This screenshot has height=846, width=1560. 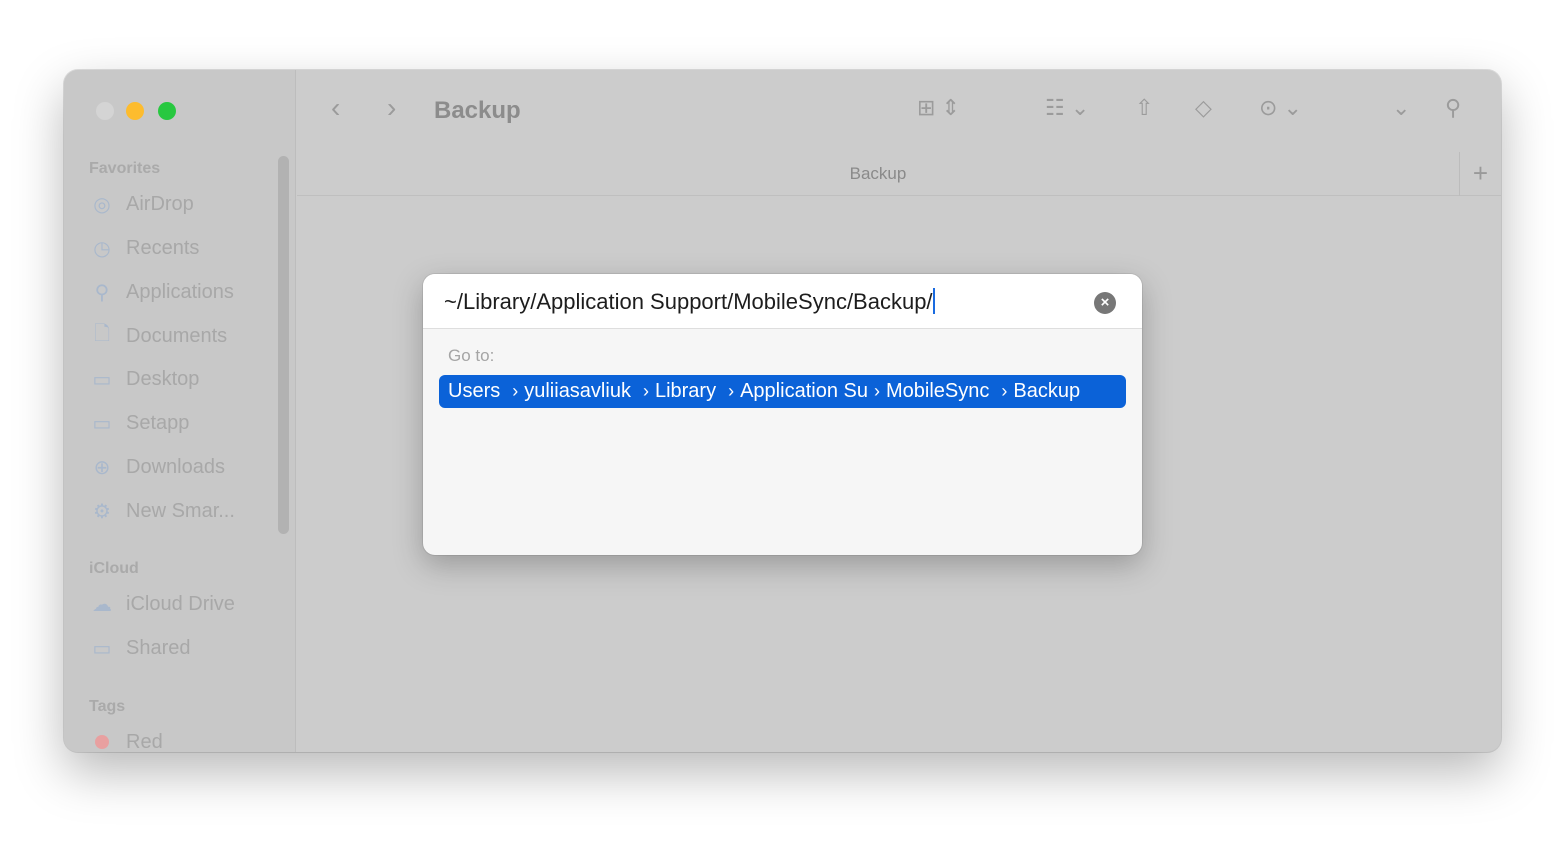 What do you see at coordinates (933, 301) in the screenshot?
I see `text-caret` at bounding box center [933, 301].